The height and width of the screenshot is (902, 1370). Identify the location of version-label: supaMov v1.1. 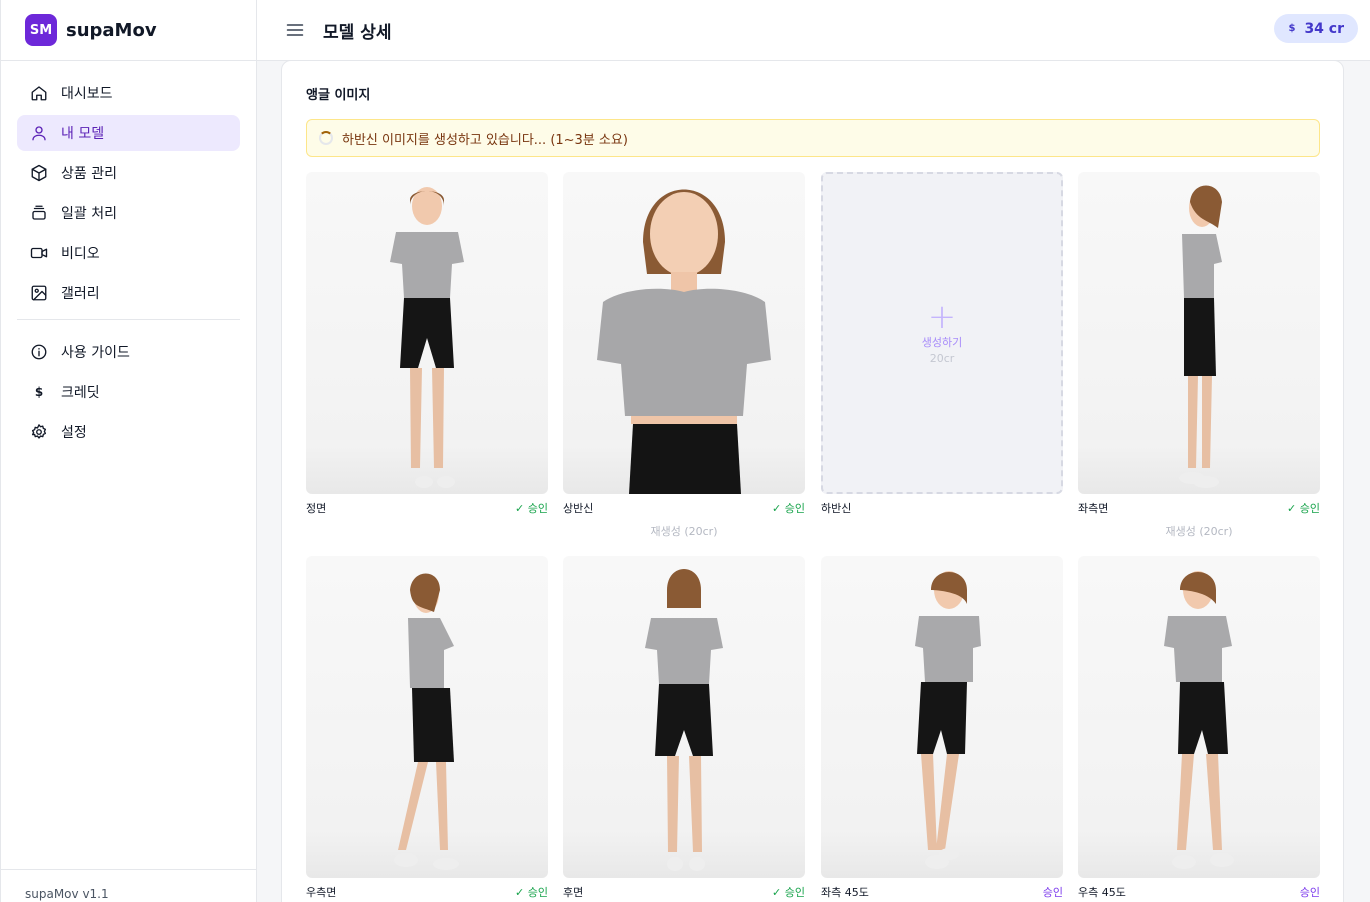
(129, 885).